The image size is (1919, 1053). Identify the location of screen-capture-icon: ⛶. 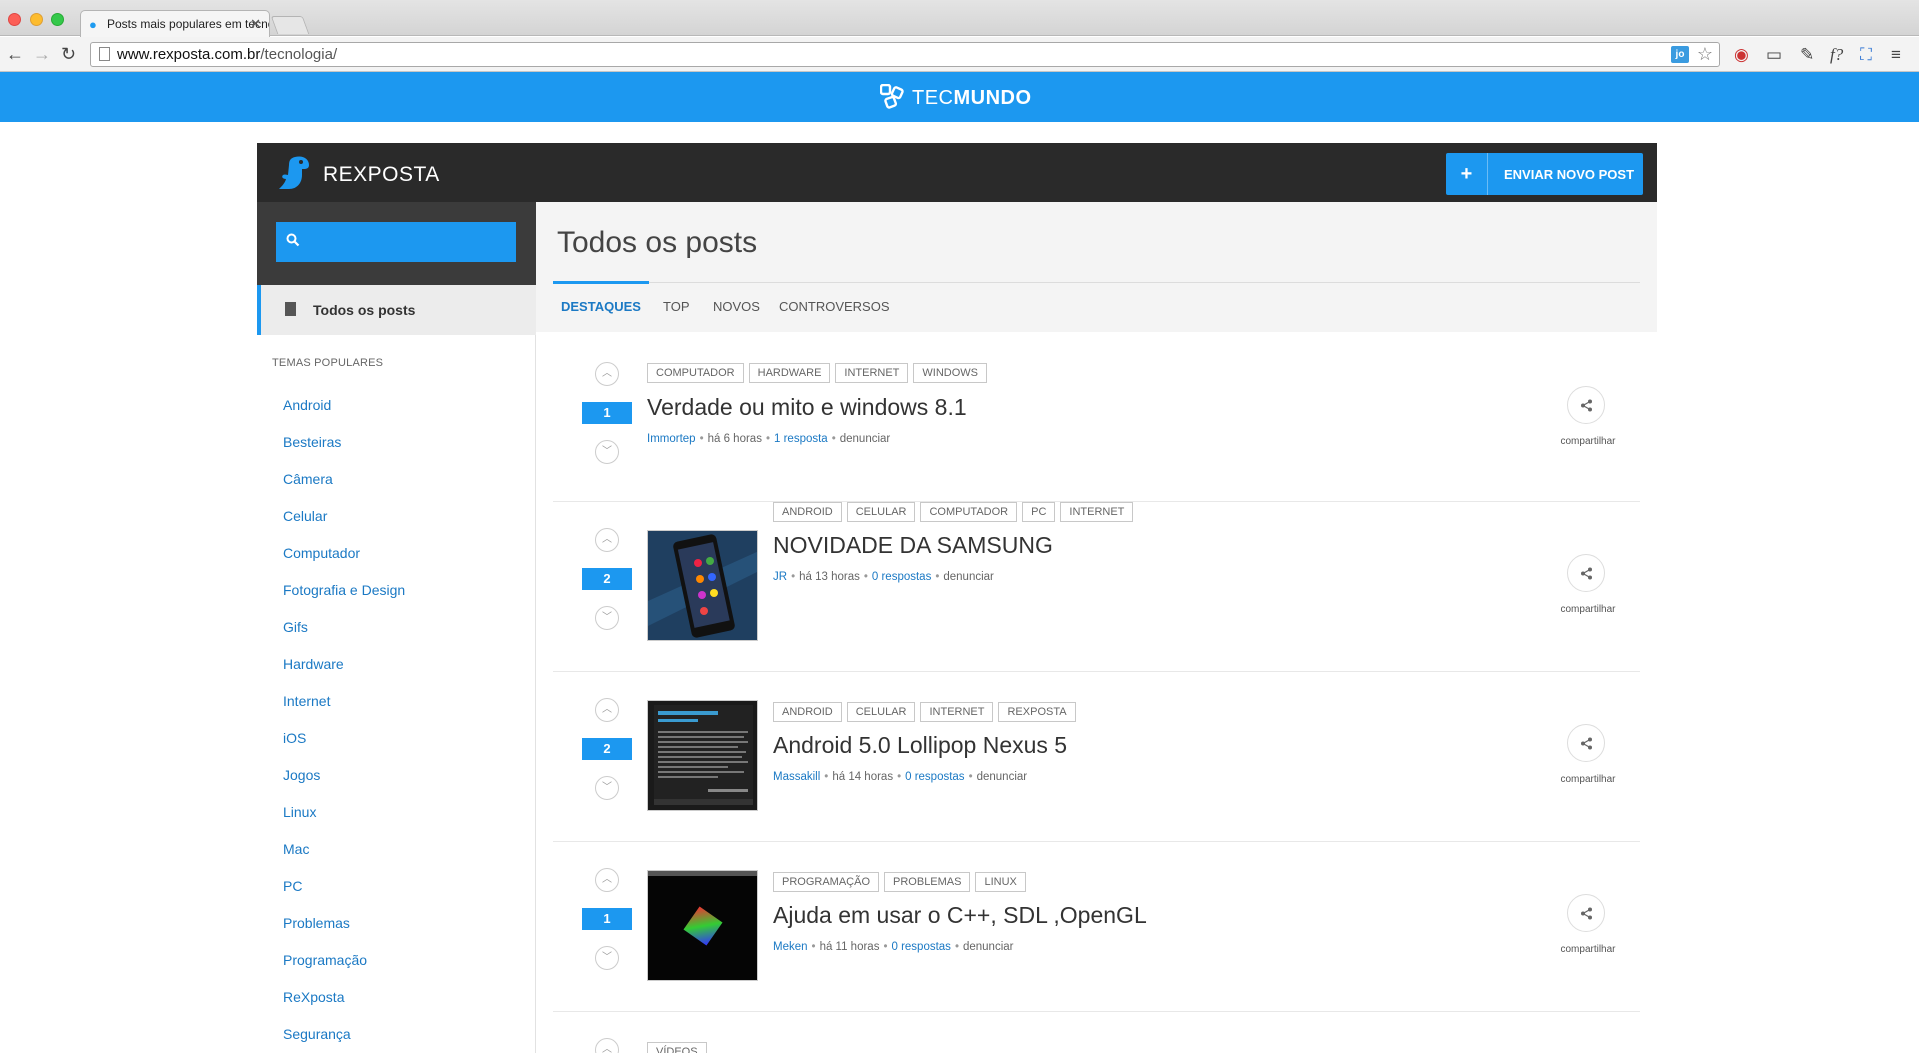
(1866, 55).